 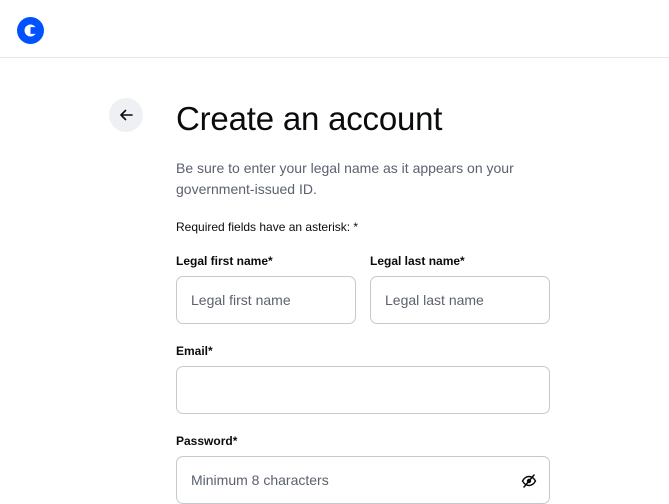 What do you see at coordinates (30, 30) in the screenshot?
I see `coinbase-logo-icon` at bounding box center [30, 30].